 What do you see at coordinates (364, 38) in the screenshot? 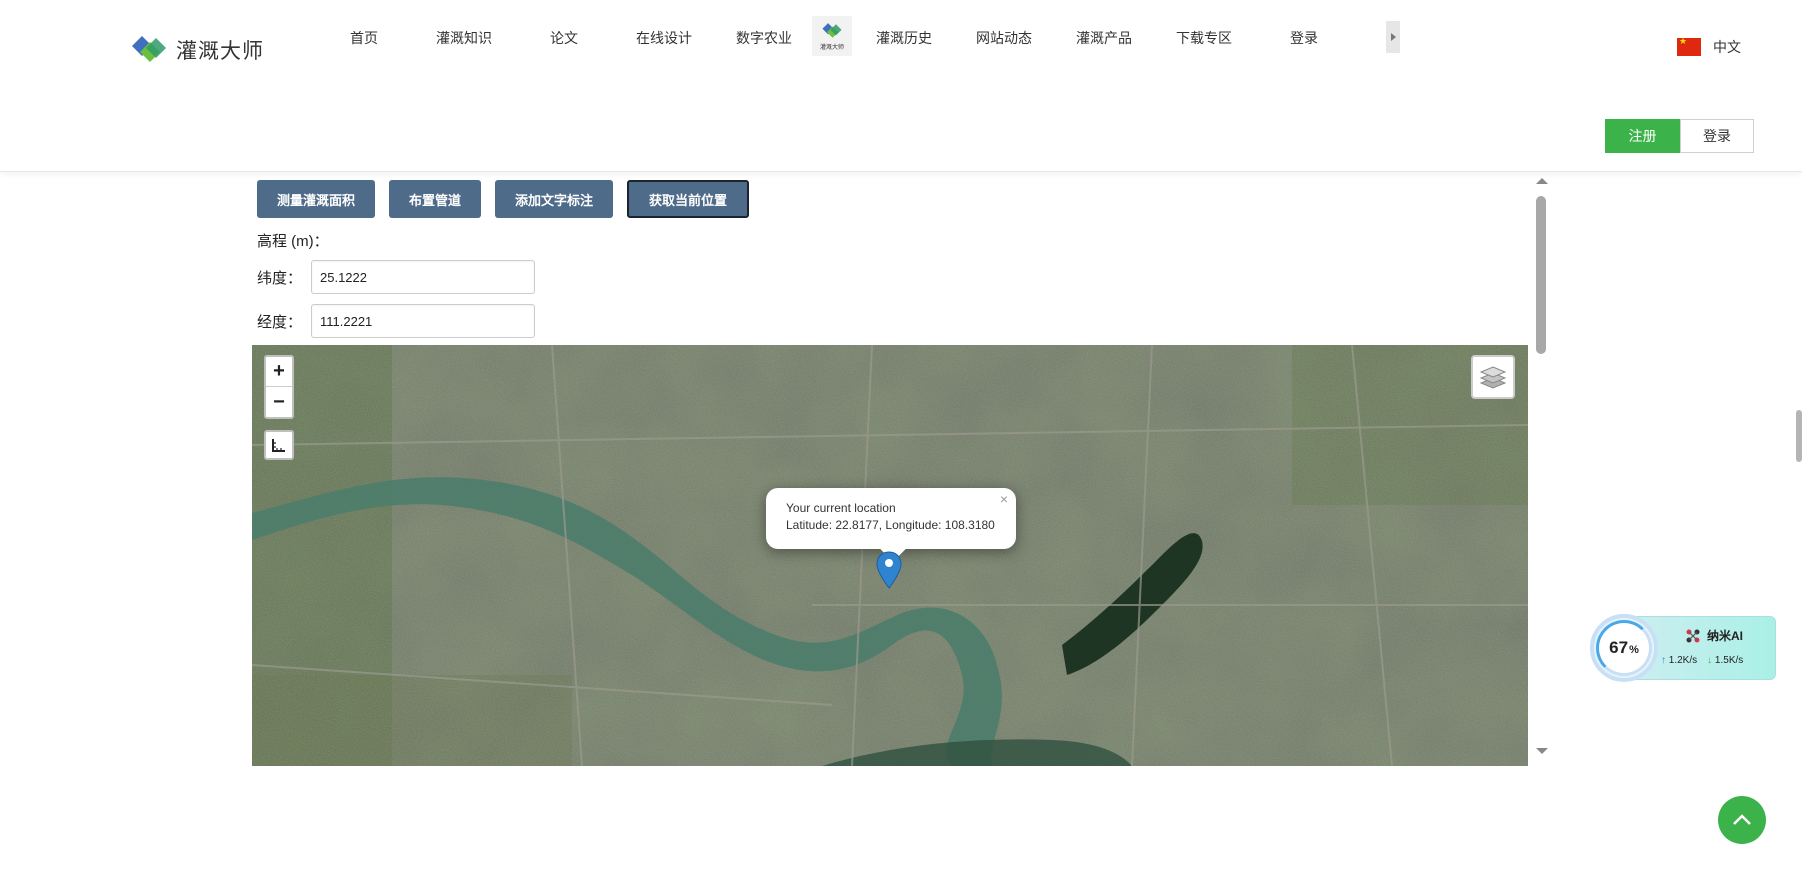
I see `nav-item-home: 首页` at bounding box center [364, 38].